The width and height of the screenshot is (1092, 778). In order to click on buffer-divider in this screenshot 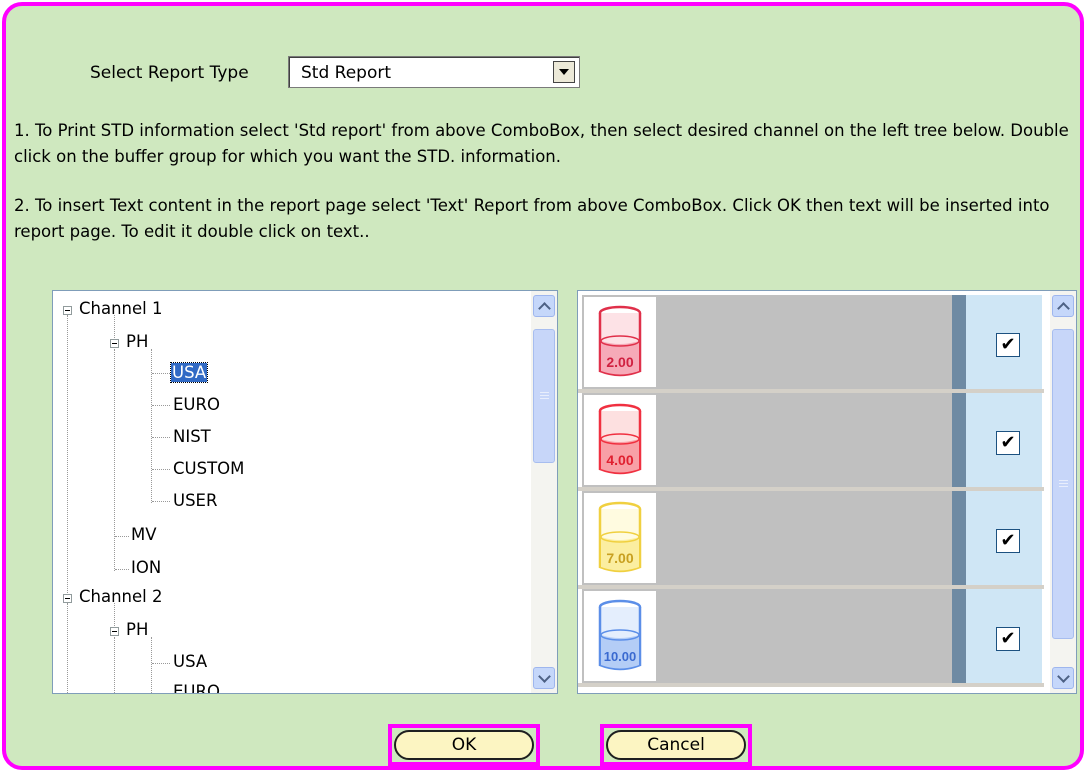, I will do `click(811, 685)`.